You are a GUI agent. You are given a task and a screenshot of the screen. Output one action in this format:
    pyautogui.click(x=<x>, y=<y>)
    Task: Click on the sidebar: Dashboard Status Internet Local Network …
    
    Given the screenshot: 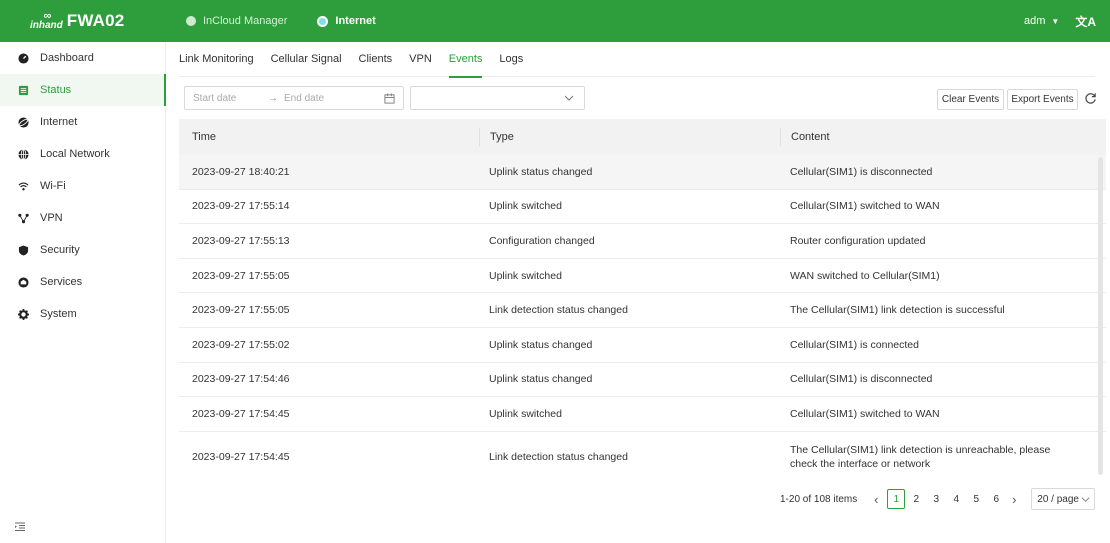 What is the action you would take?
    pyautogui.click(x=83, y=292)
    